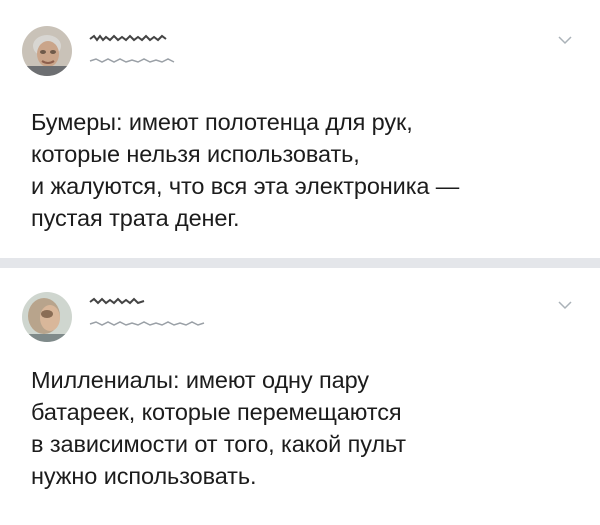 The width and height of the screenshot is (600, 525). I want to click on tweet-line: нужно использовать., so click(144, 476).